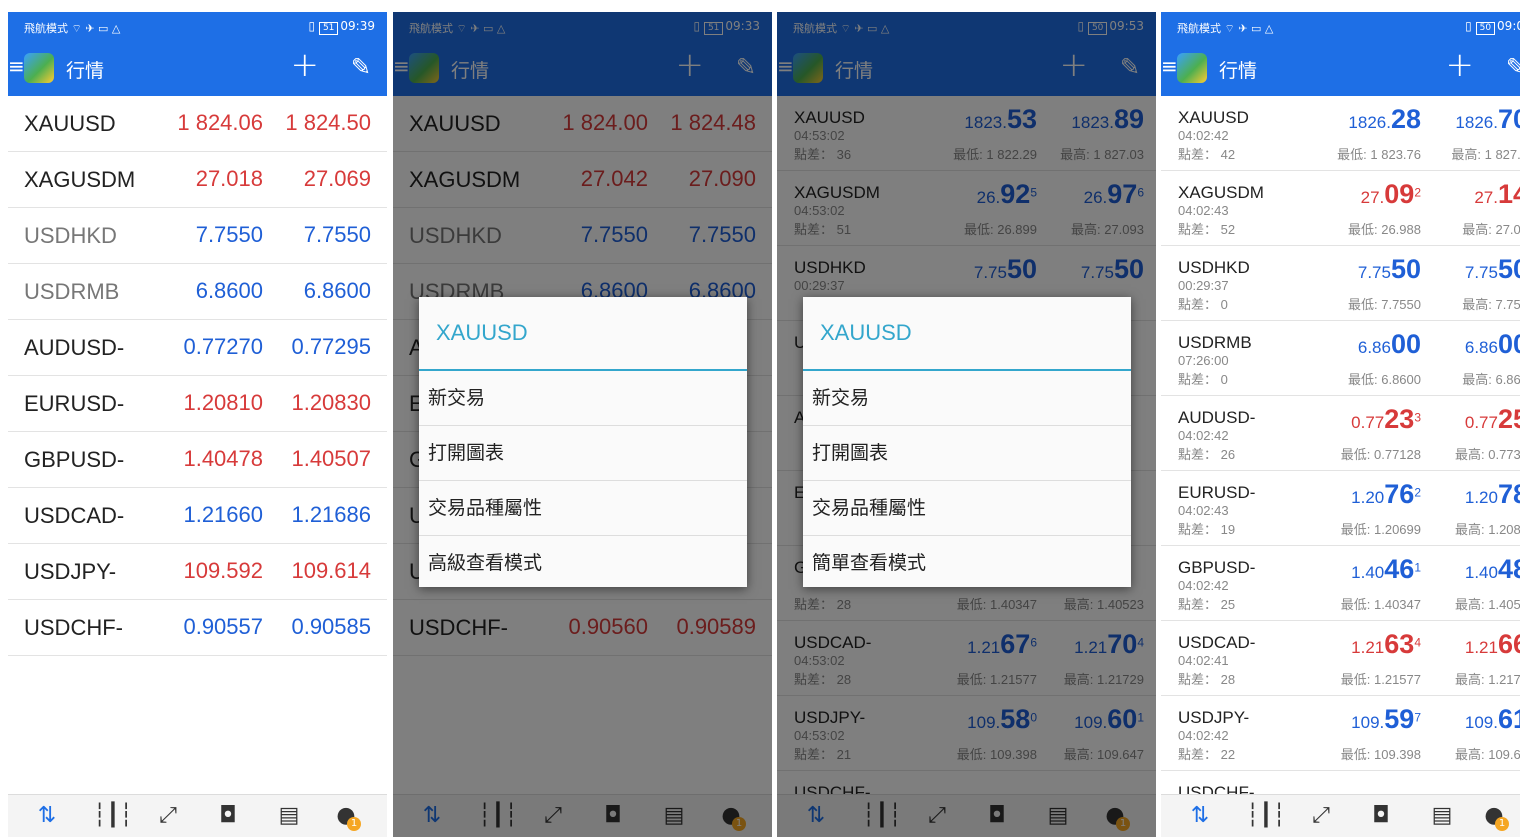  I want to click on price-big-digits: 09, so click(1399, 194).